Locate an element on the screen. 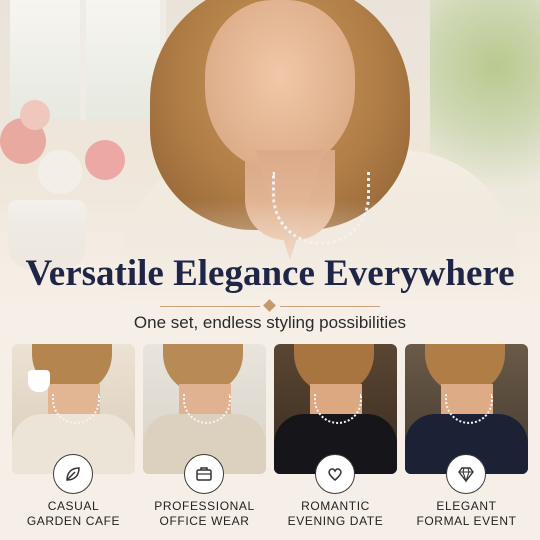  card-label: CASUAL GARDEN CAFE is located at coordinates (73, 514).